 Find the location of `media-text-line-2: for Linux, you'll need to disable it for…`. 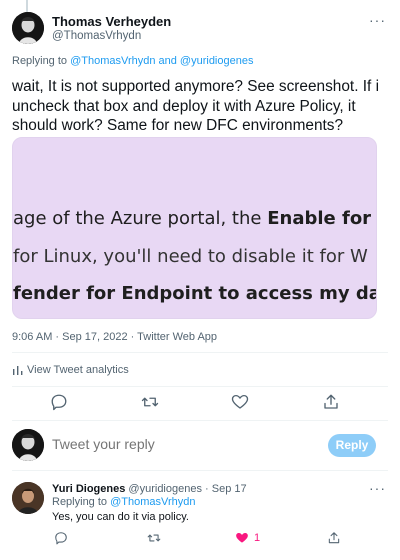

media-text-line-2: for Linux, you'll need to disable it for… is located at coordinates (190, 256).